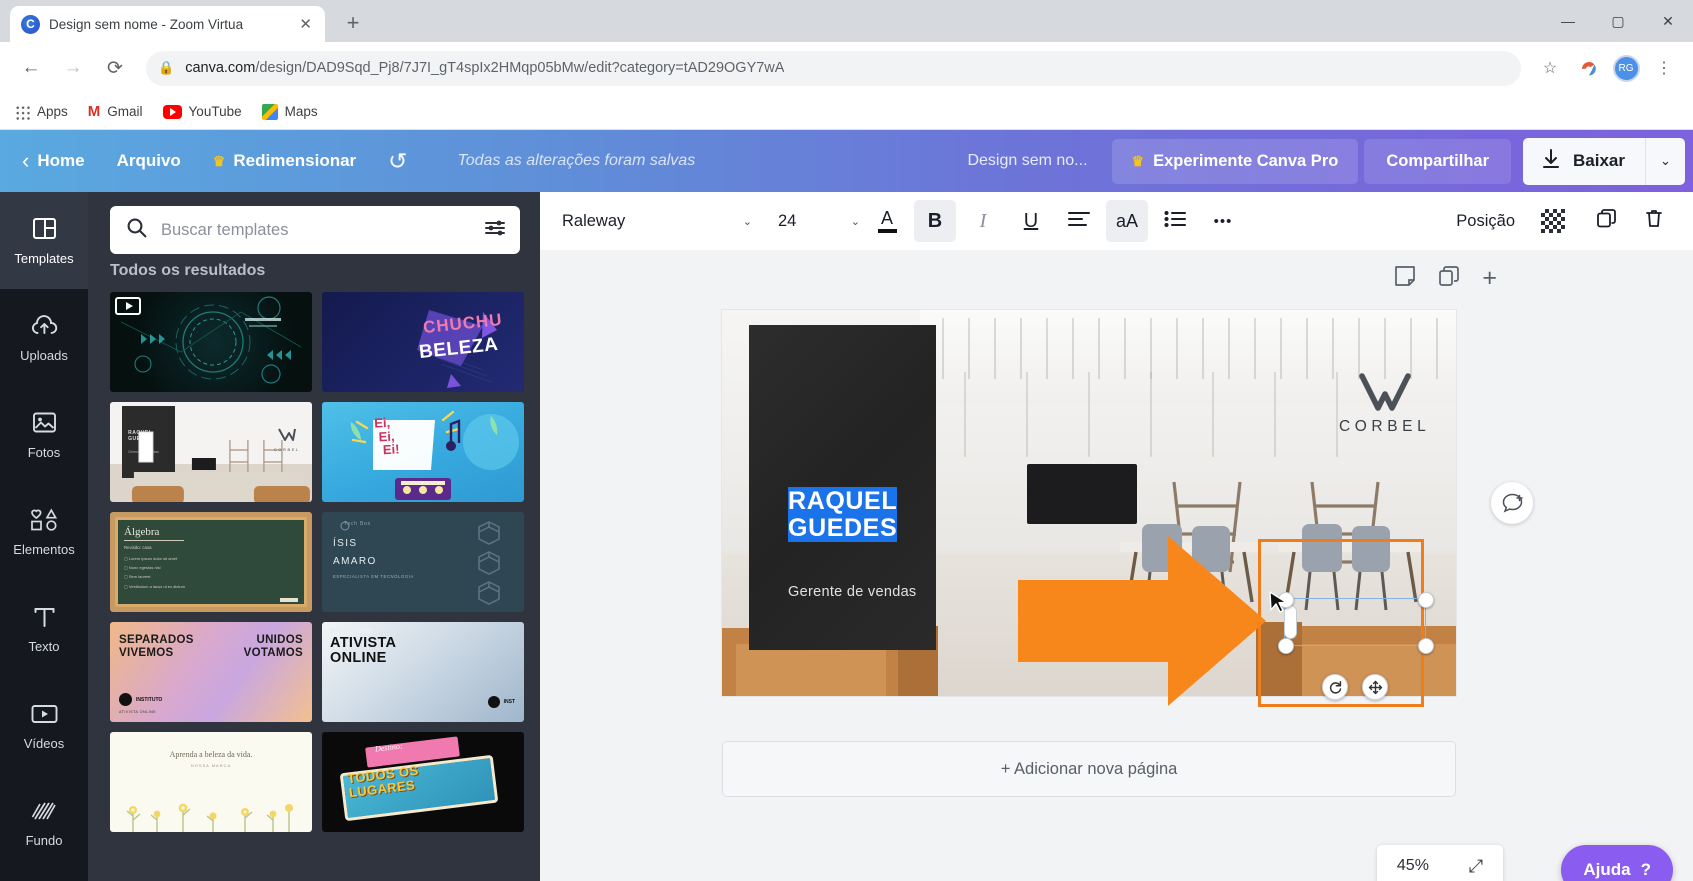 The width and height of the screenshot is (1693, 881). I want to click on maximize-icon: ▢, so click(1618, 21).